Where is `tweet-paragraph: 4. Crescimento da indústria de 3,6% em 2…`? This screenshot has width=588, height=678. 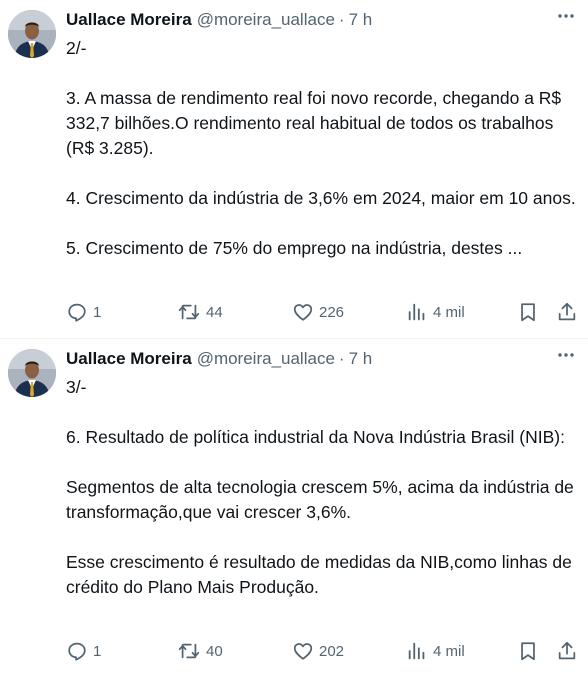 tweet-paragraph: 4. Crescimento da indústria de 3,6% em 2… is located at coordinates (321, 198).